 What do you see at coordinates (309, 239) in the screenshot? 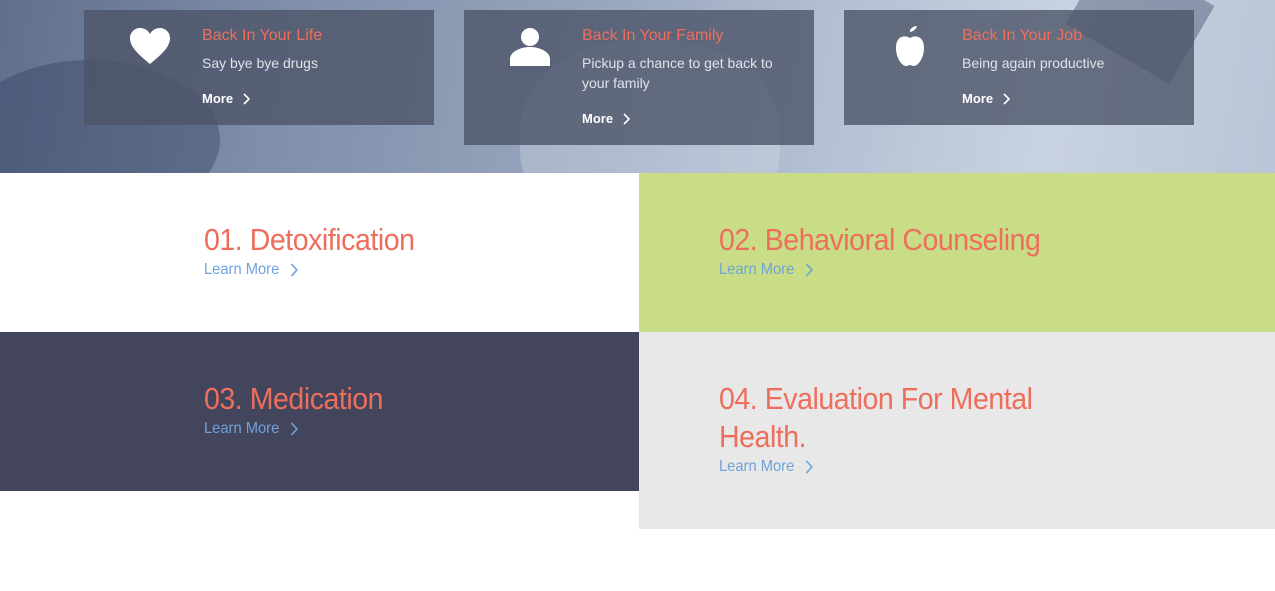
I see `service-title: 01. Detoxification` at bounding box center [309, 239].